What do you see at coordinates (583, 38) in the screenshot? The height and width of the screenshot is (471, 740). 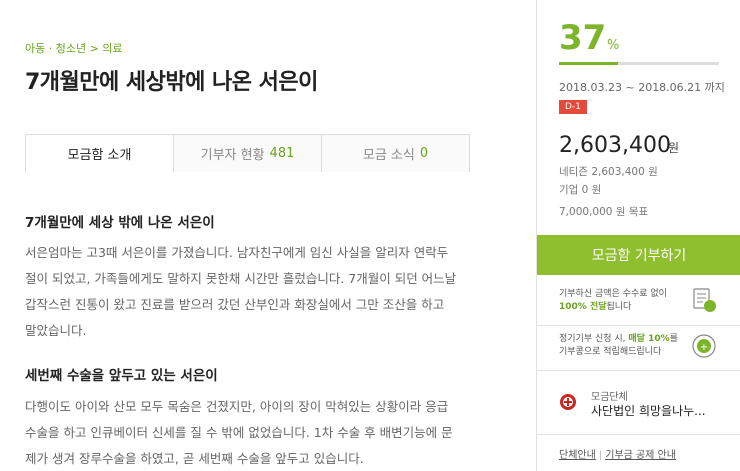 I see `progress-percent: 37` at bounding box center [583, 38].